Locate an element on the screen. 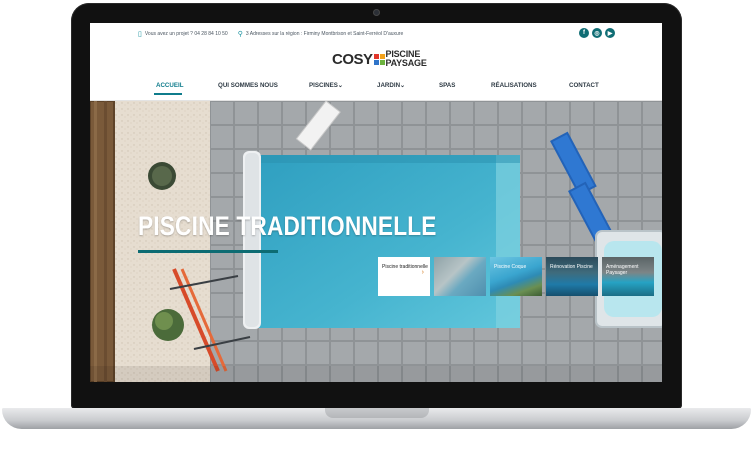 The image size is (753, 450). nav-accueil: ACCUEIL is located at coordinates (170, 85).